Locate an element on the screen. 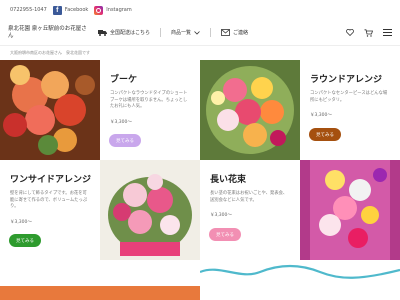  shop-name: 泉北花園 泉ヶ丘駅前のお花屋さん is located at coordinates (50, 33).